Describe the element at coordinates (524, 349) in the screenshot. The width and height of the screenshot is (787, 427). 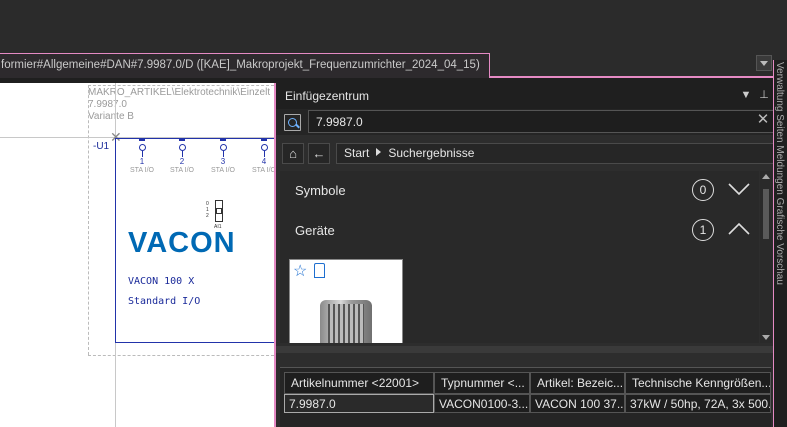
I see `panel-splitter` at that location.